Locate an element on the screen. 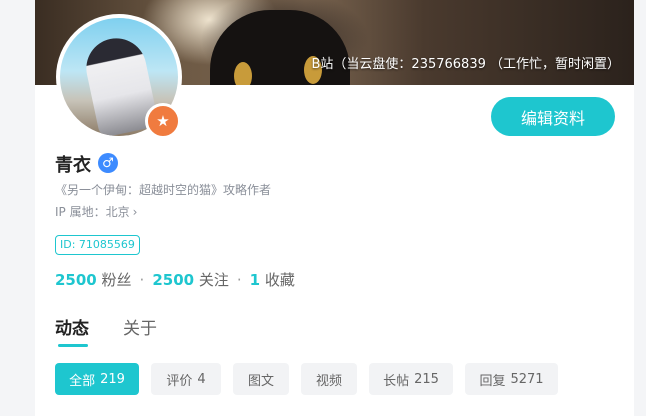 The width and height of the screenshot is (646, 416). filter-label: 图文 is located at coordinates (260, 381).